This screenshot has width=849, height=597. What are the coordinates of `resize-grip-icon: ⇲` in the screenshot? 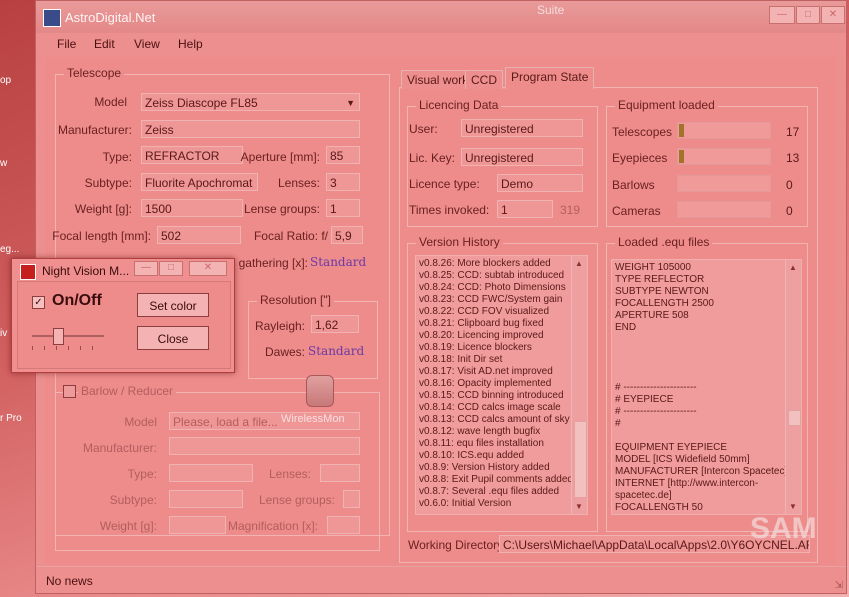 It's located at (839, 585).